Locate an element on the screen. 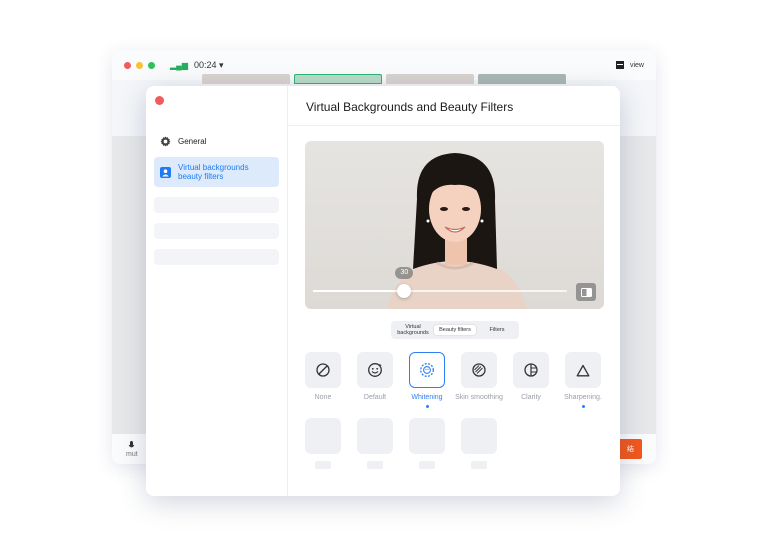 The height and width of the screenshot is (544, 768). tab-virtual-backgrounds: Virtual backgrounds is located at coordinates (413, 330).